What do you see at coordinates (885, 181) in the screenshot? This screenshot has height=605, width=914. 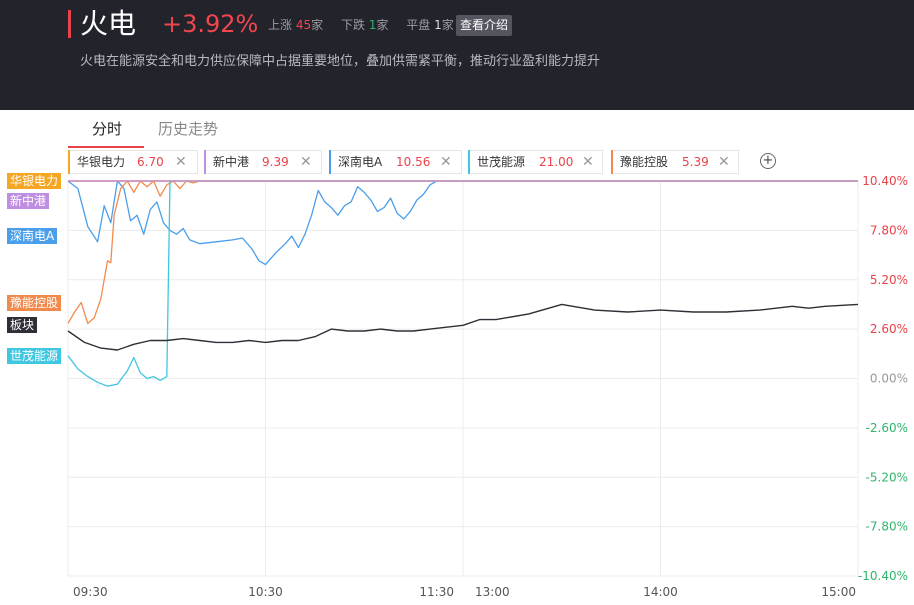 I see `y-tick-label: 10.40%` at bounding box center [885, 181].